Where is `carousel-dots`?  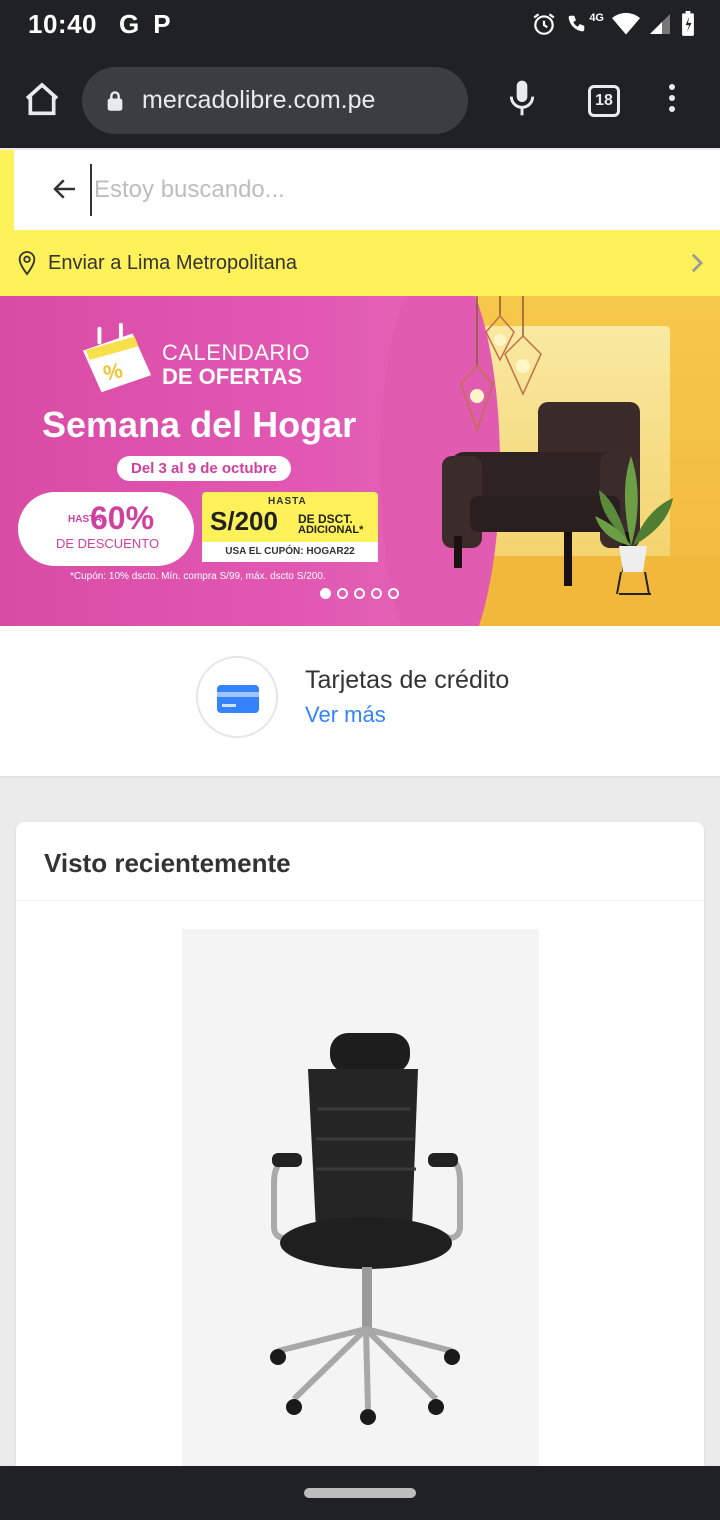 carousel-dots is located at coordinates (359, 593).